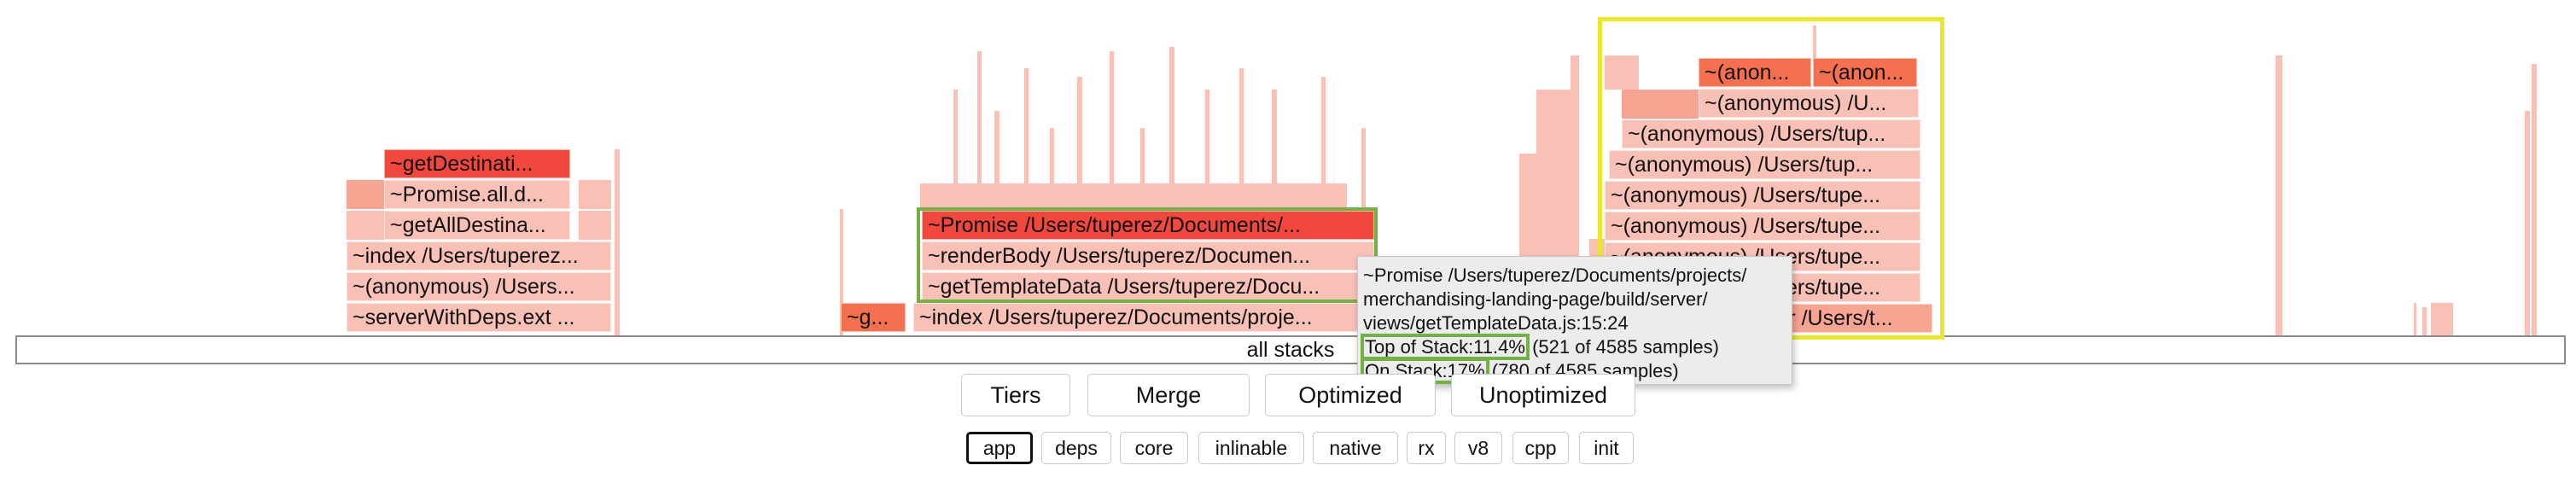 This screenshot has width=2576, height=477. What do you see at coordinates (1606, 448) in the screenshot?
I see `filter-init: init` at bounding box center [1606, 448].